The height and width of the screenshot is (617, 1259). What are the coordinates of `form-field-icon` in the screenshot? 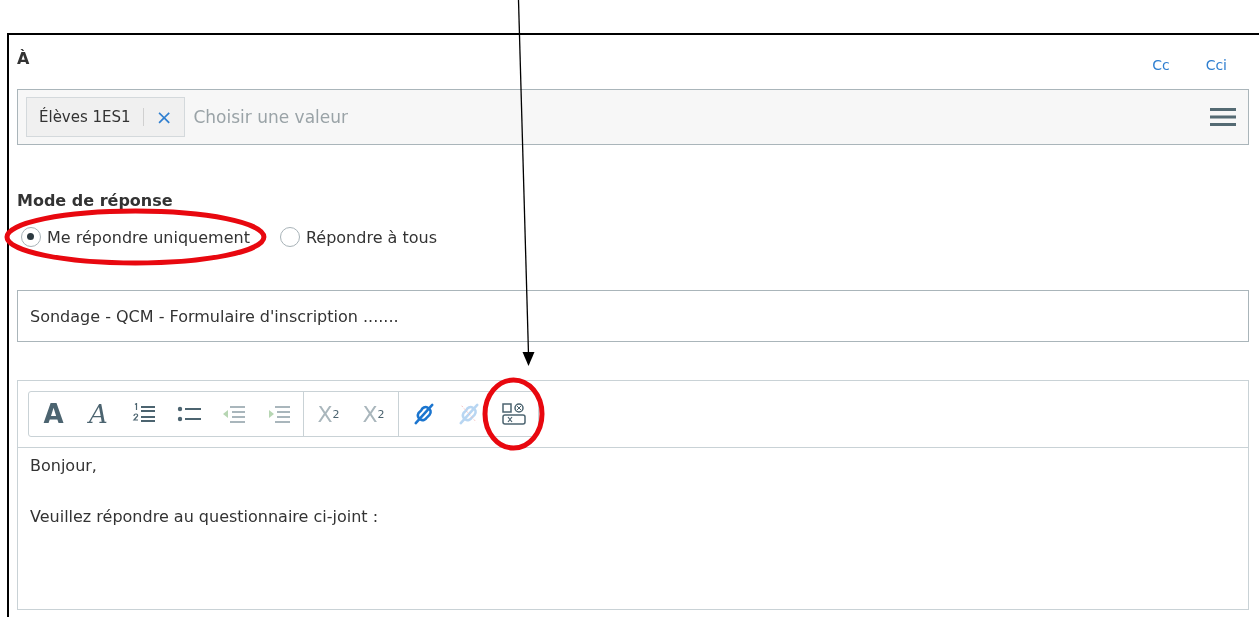 It's located at (513, 414).